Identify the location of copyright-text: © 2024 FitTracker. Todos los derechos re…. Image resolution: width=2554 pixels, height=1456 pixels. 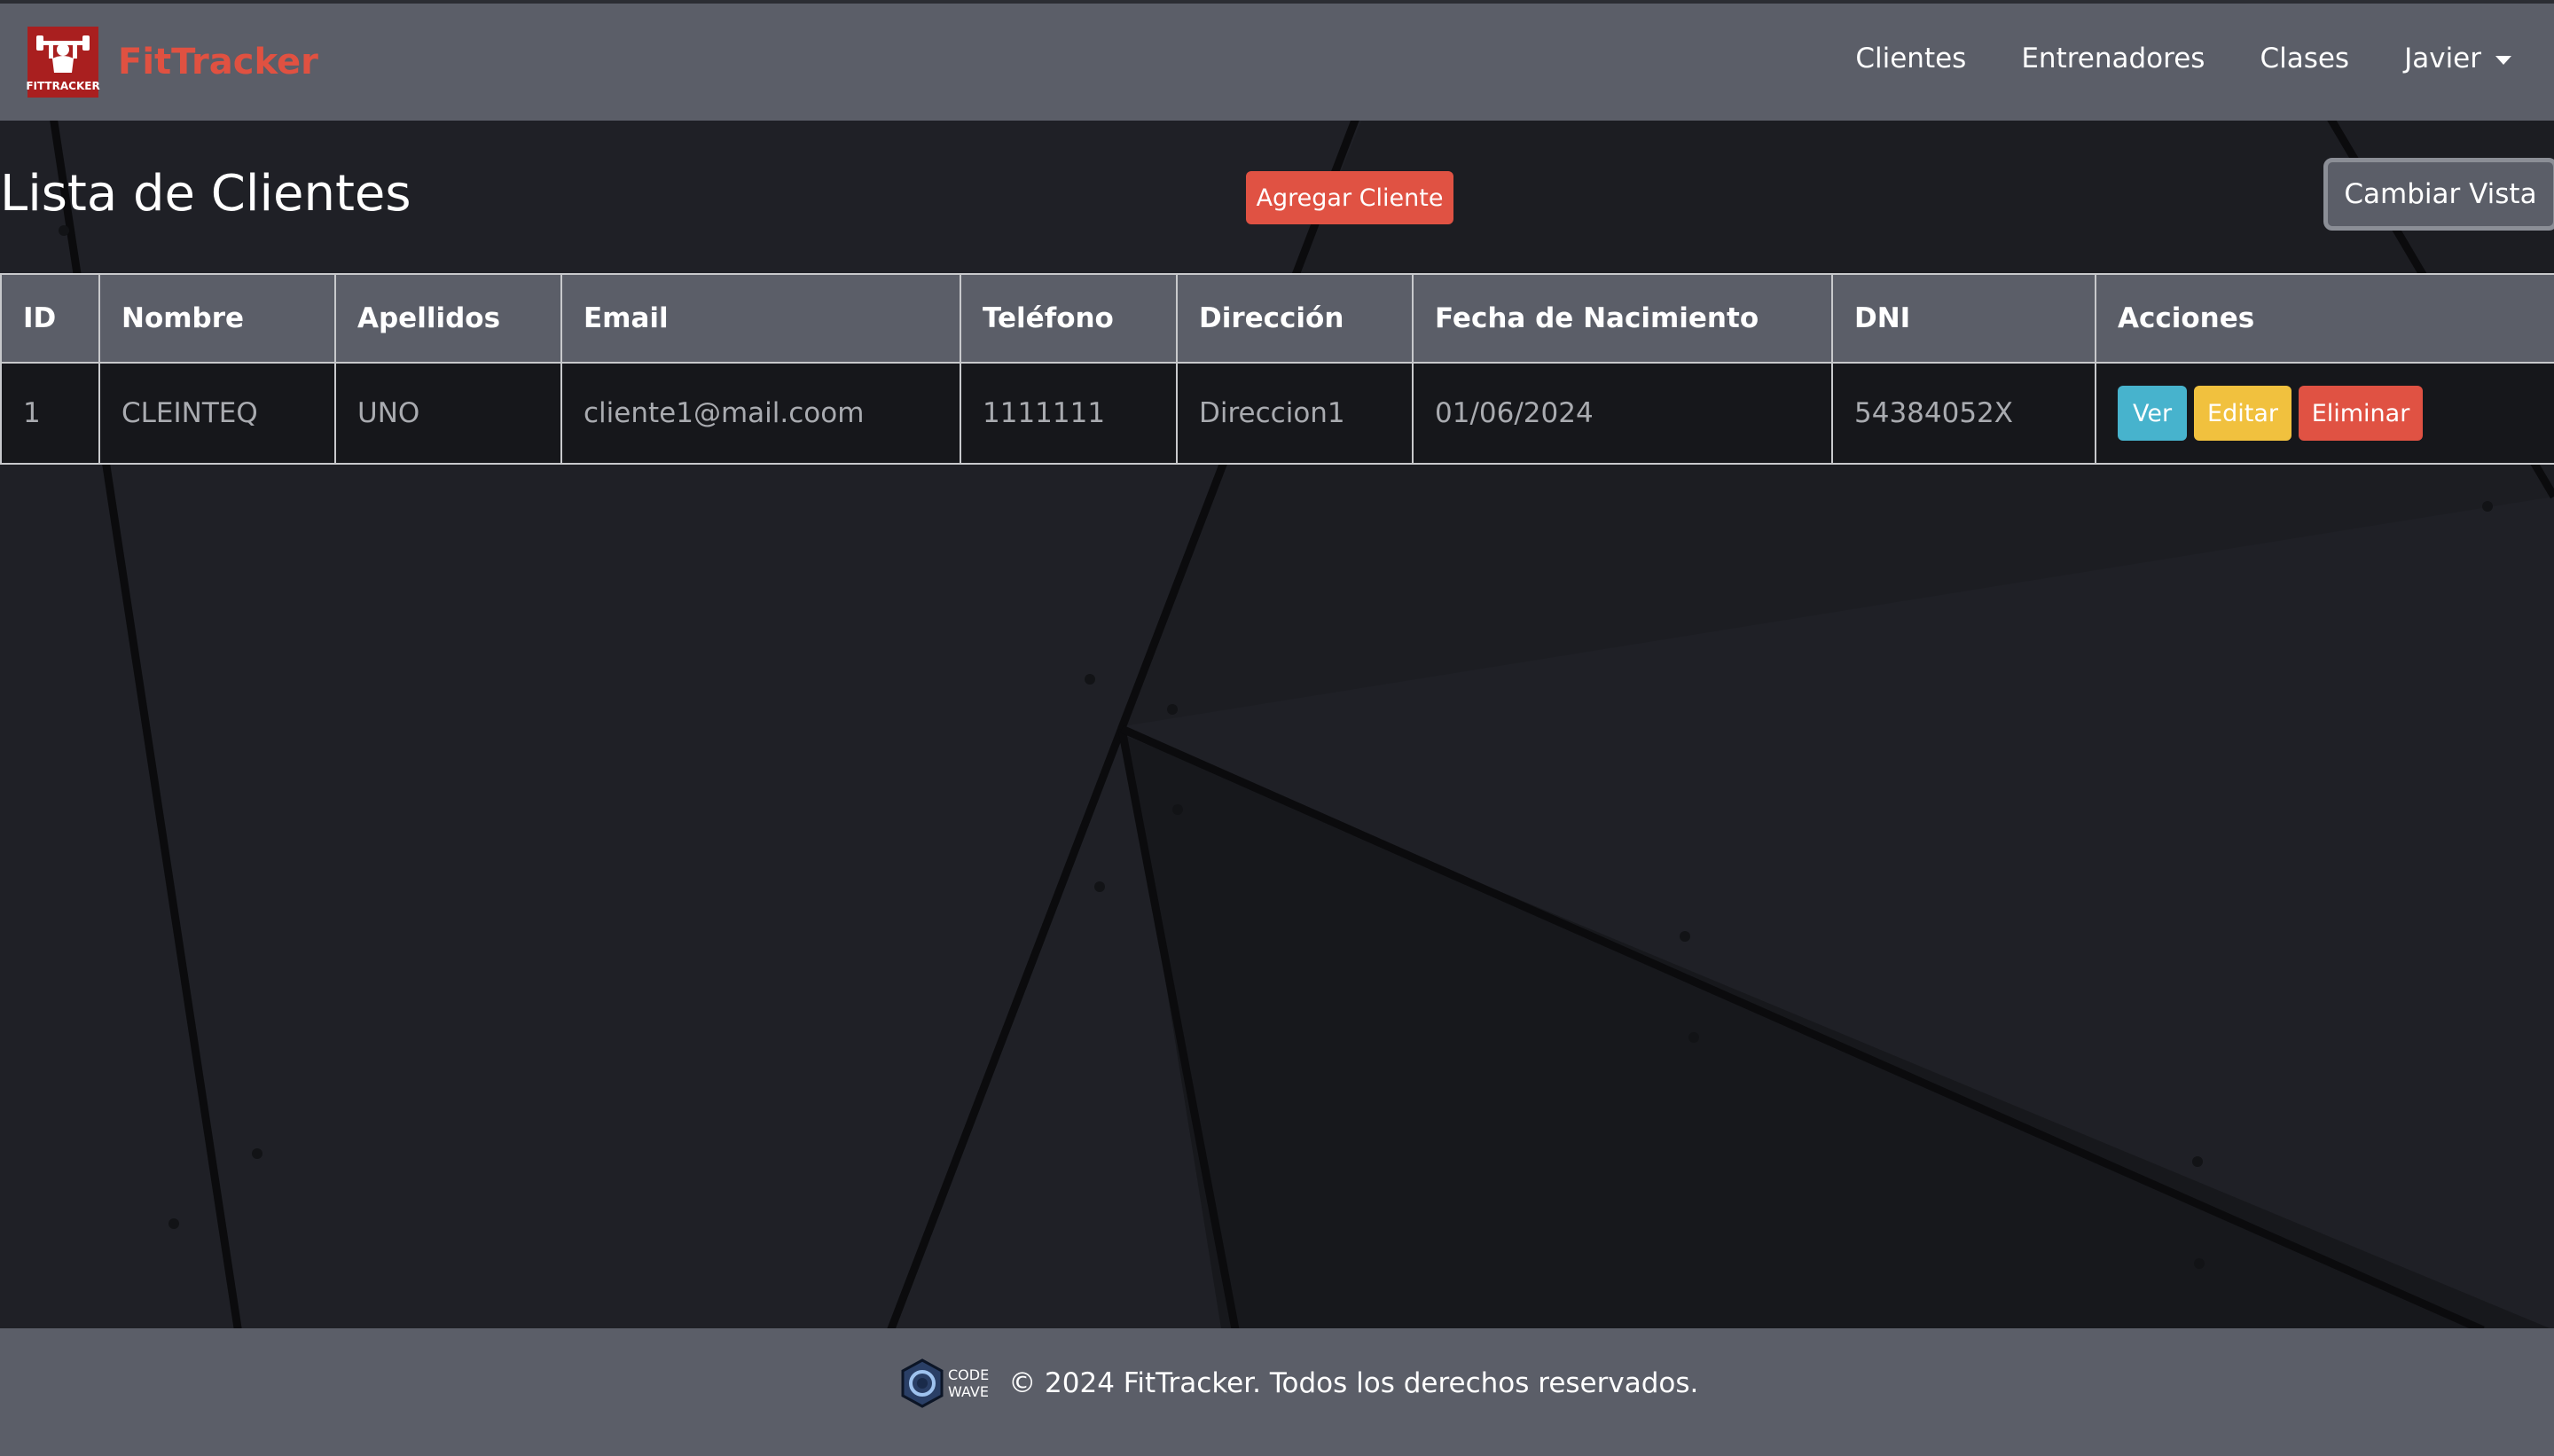
(1353, 1383).